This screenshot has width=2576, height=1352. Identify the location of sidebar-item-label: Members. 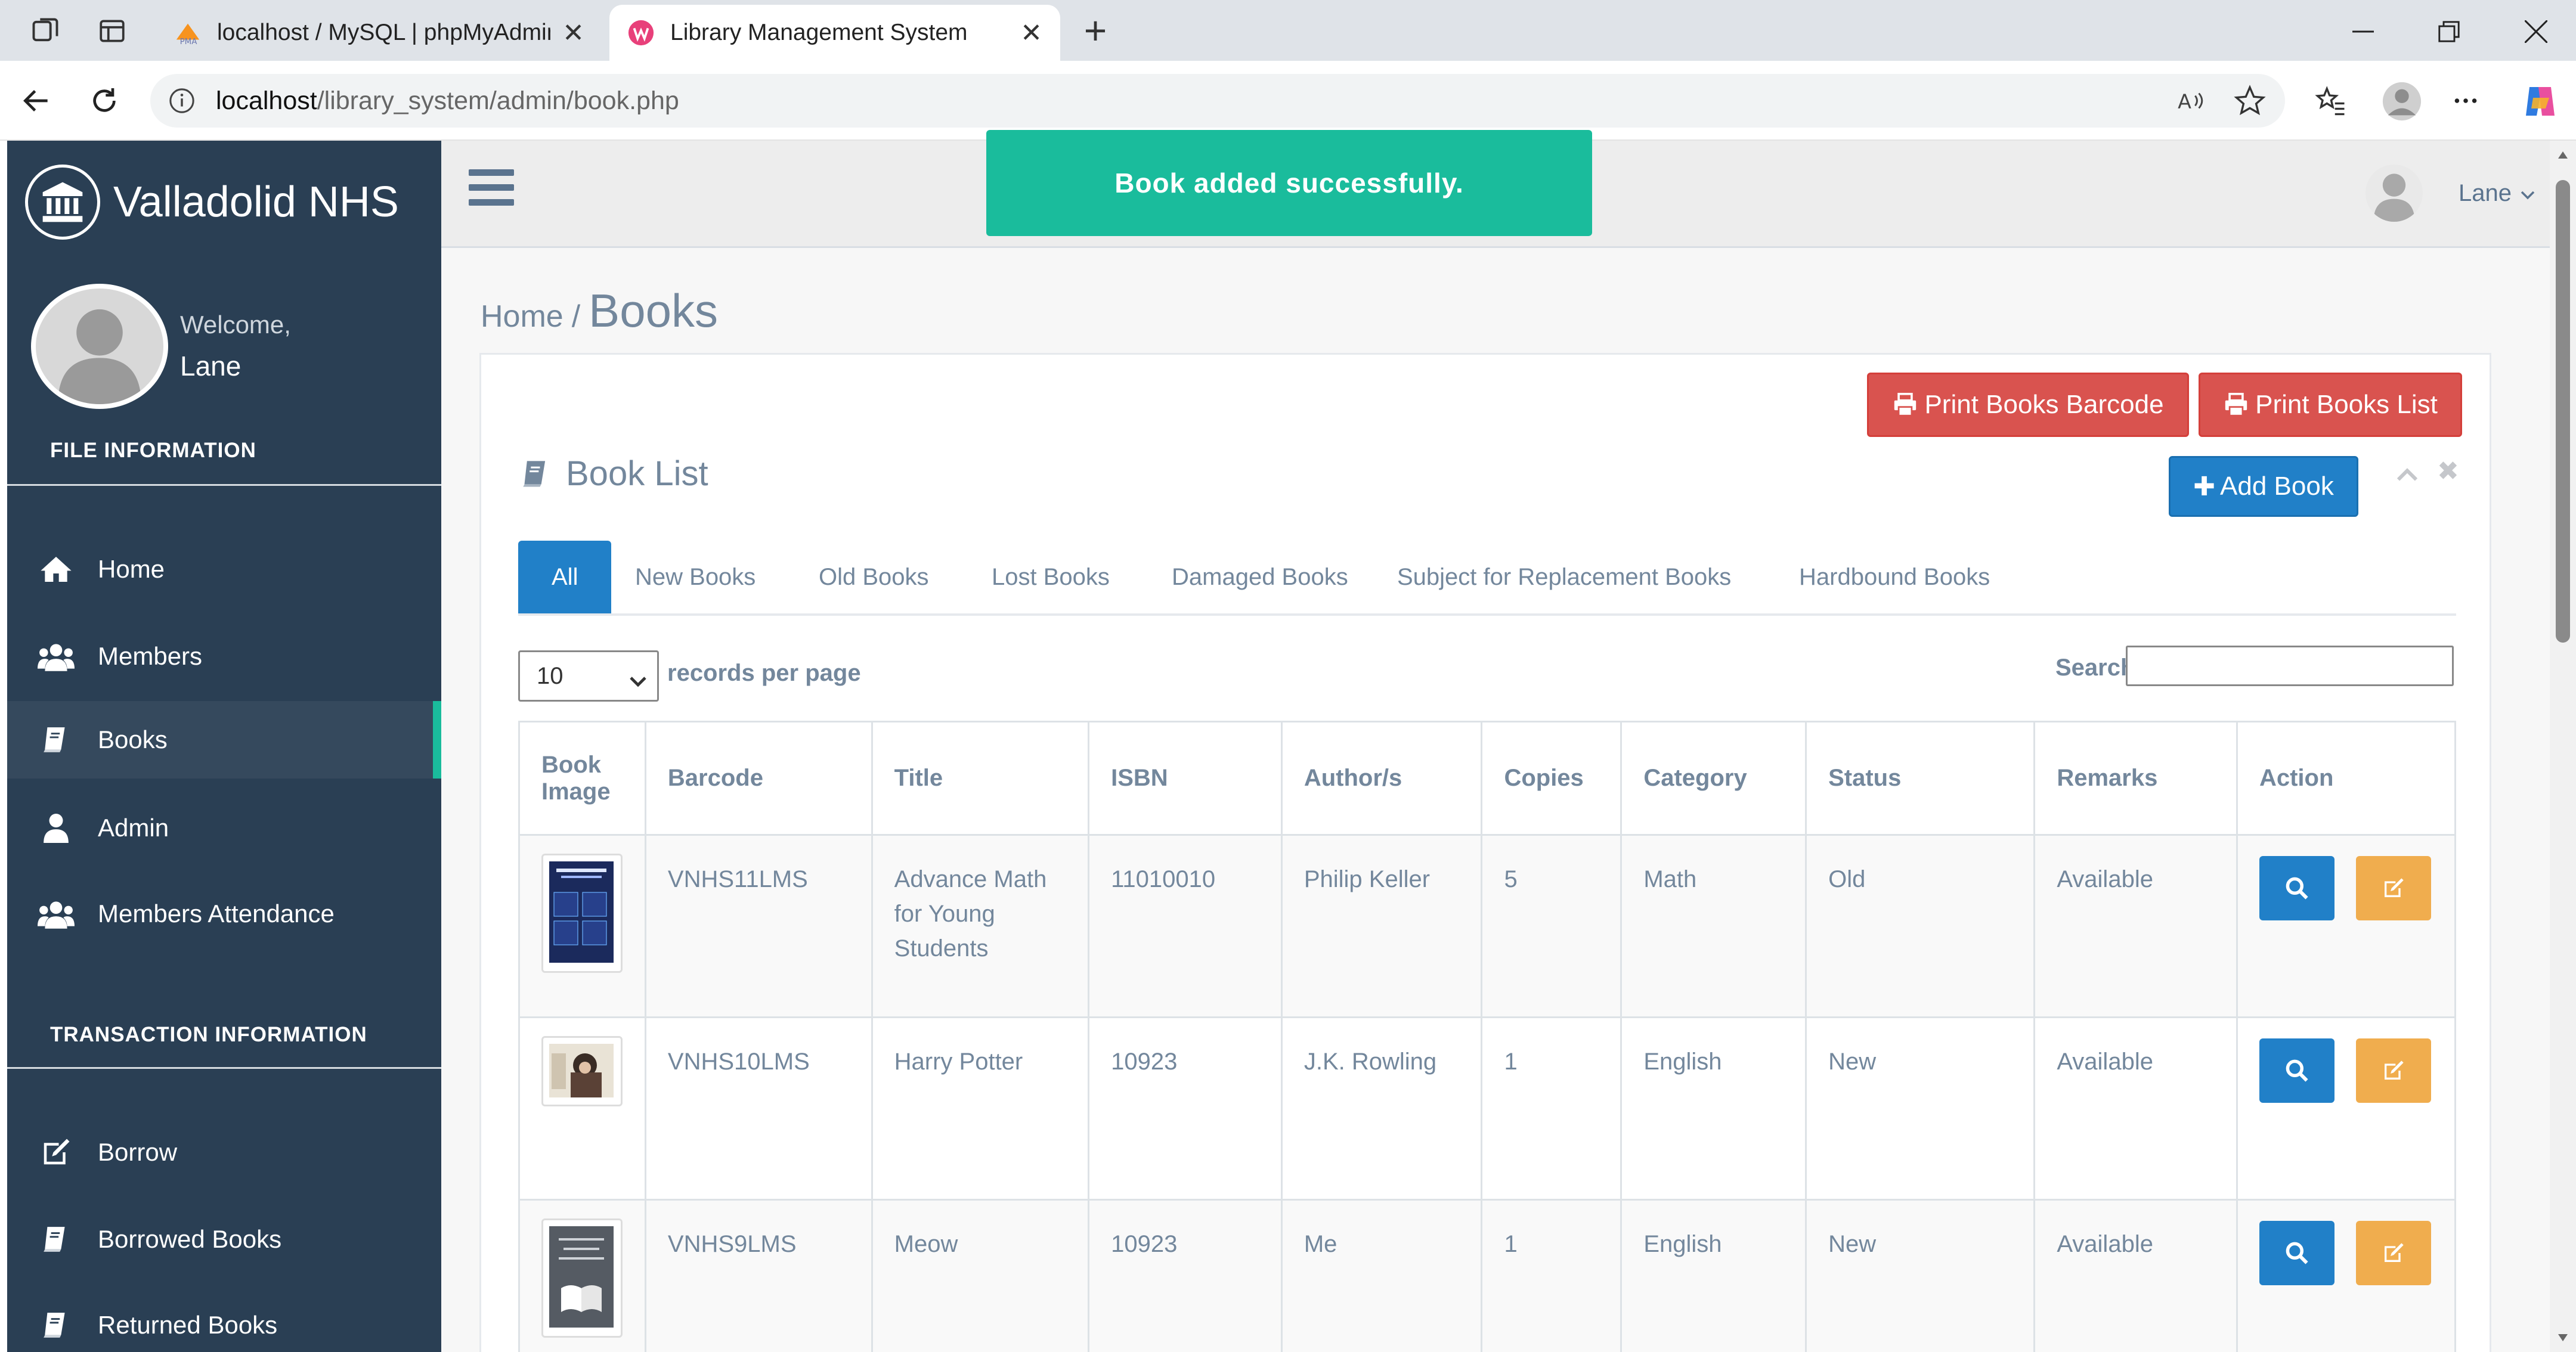
(150, 656).